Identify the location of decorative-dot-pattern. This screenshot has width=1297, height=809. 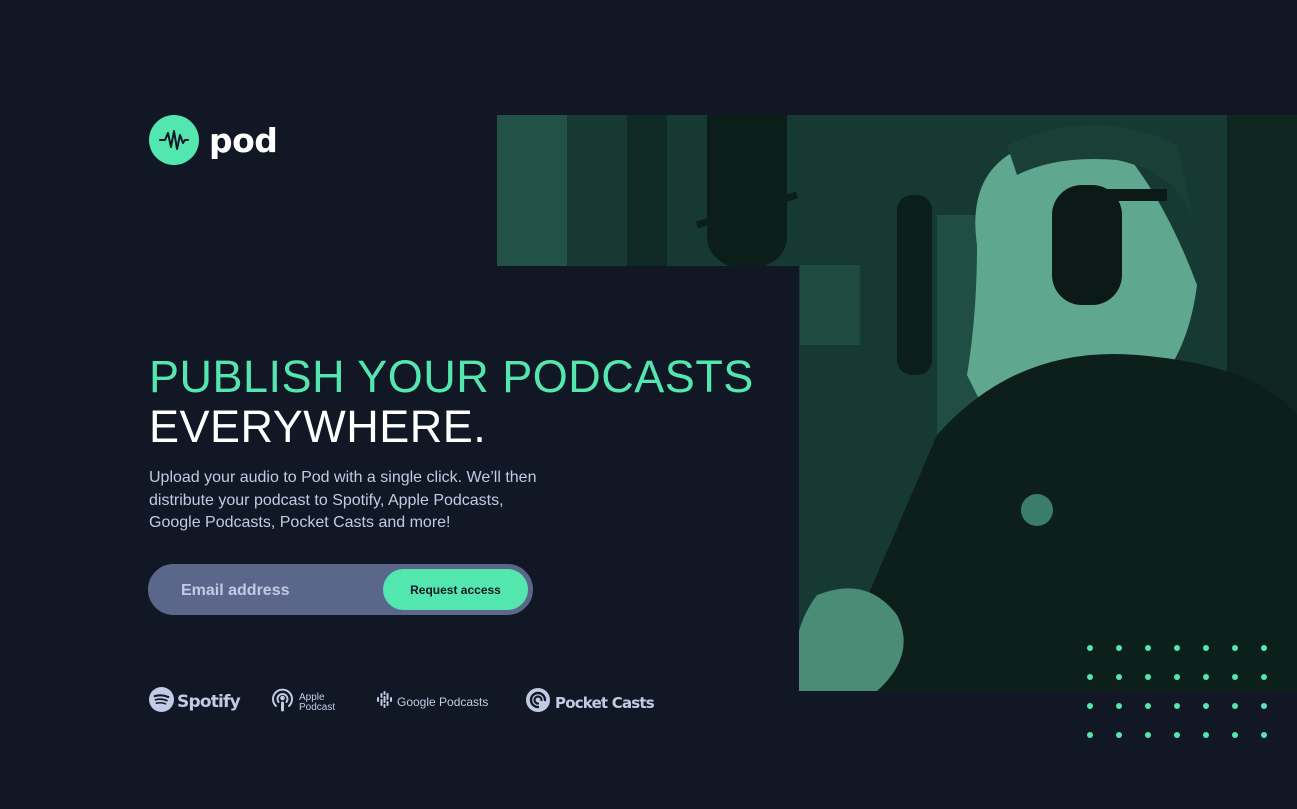
(1192, 695).